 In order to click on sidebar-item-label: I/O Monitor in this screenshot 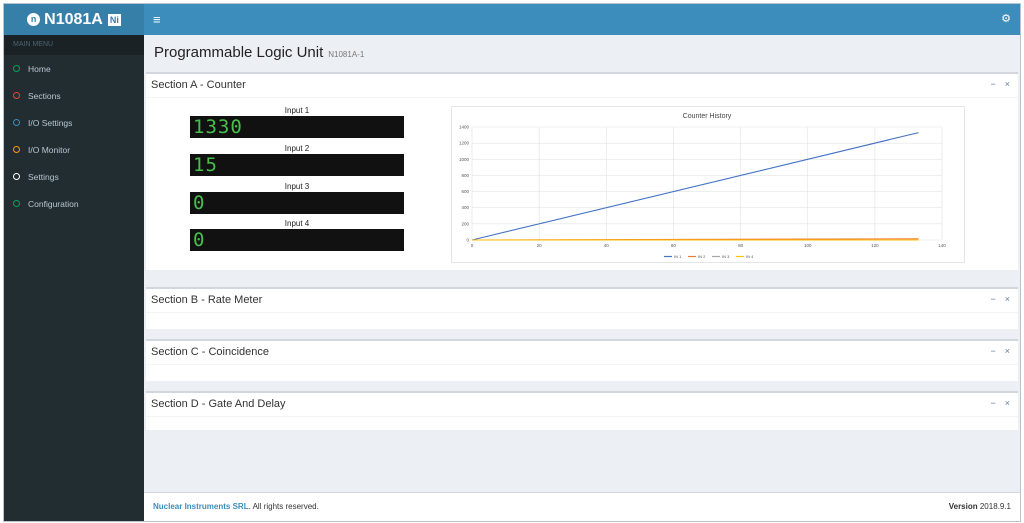, I will do `click(49, 149)`.